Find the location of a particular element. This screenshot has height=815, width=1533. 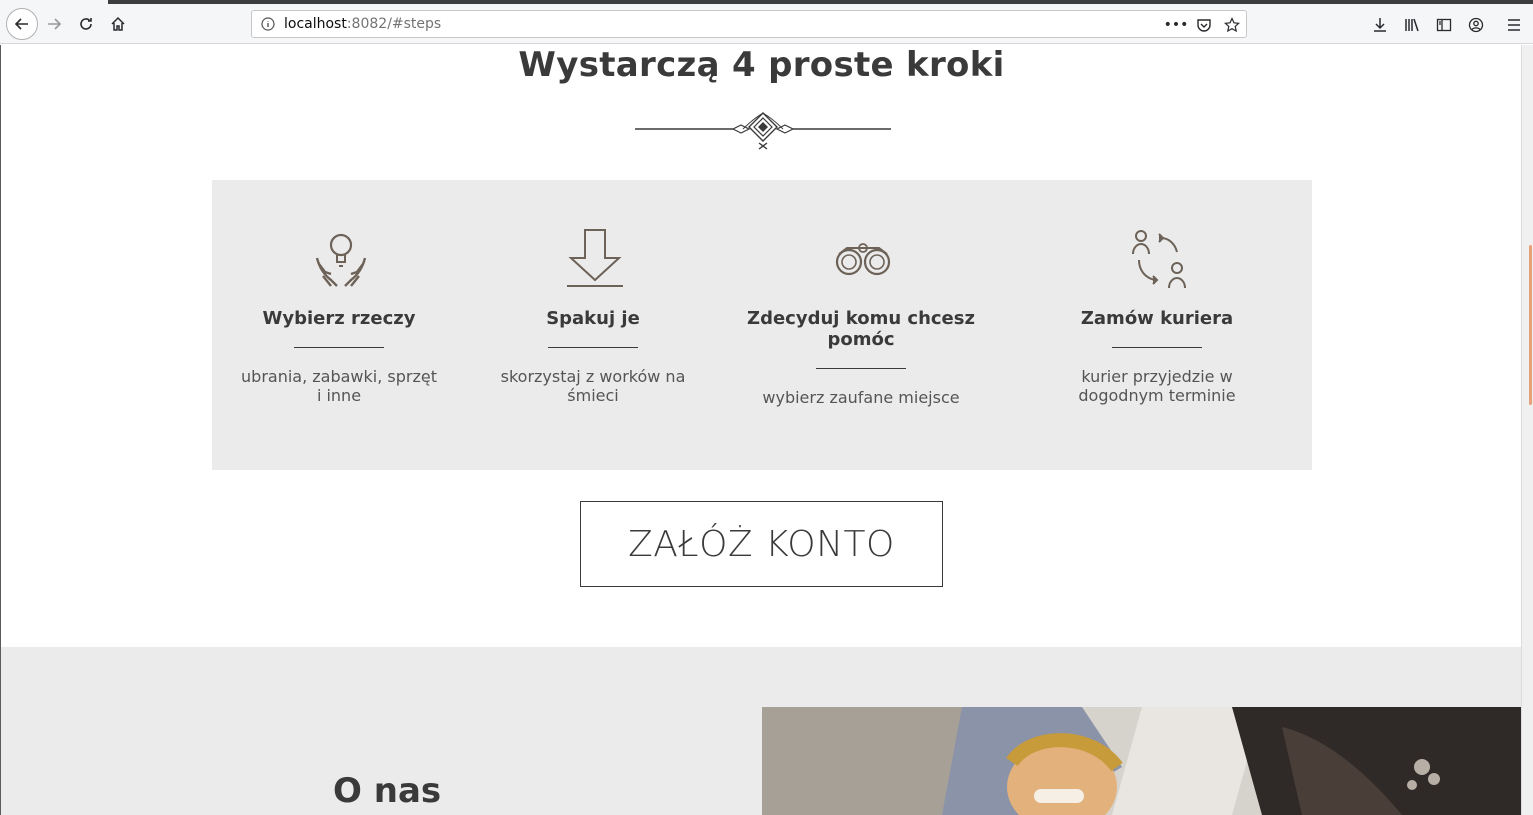

hands-lightbulb-icon is located at coordinates (341, 260).